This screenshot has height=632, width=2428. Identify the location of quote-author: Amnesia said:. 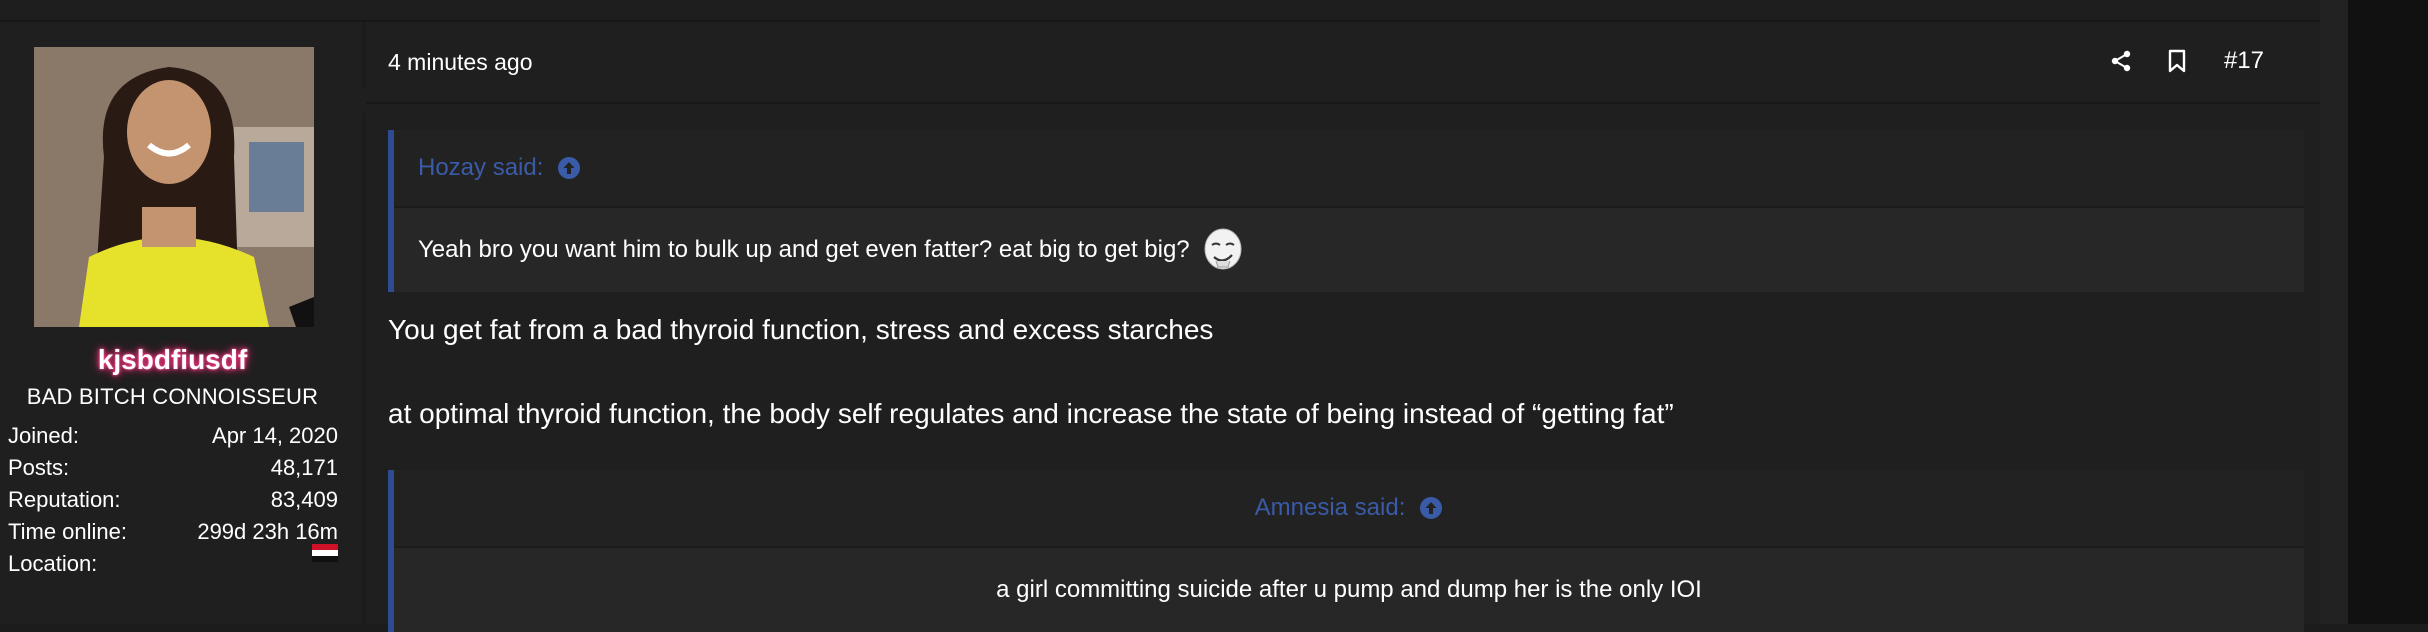
(1330, 508).